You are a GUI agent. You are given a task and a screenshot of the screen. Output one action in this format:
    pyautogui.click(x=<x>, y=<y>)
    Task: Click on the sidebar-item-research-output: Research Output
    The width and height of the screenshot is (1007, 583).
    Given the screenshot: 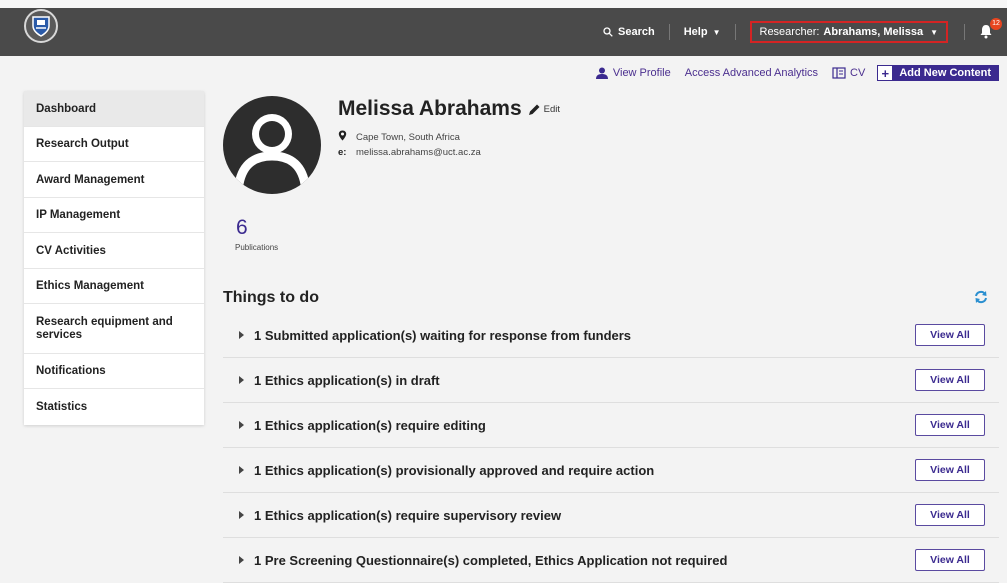 What is the action you would take?
    pyautogui.click(x=114, y=144)
    